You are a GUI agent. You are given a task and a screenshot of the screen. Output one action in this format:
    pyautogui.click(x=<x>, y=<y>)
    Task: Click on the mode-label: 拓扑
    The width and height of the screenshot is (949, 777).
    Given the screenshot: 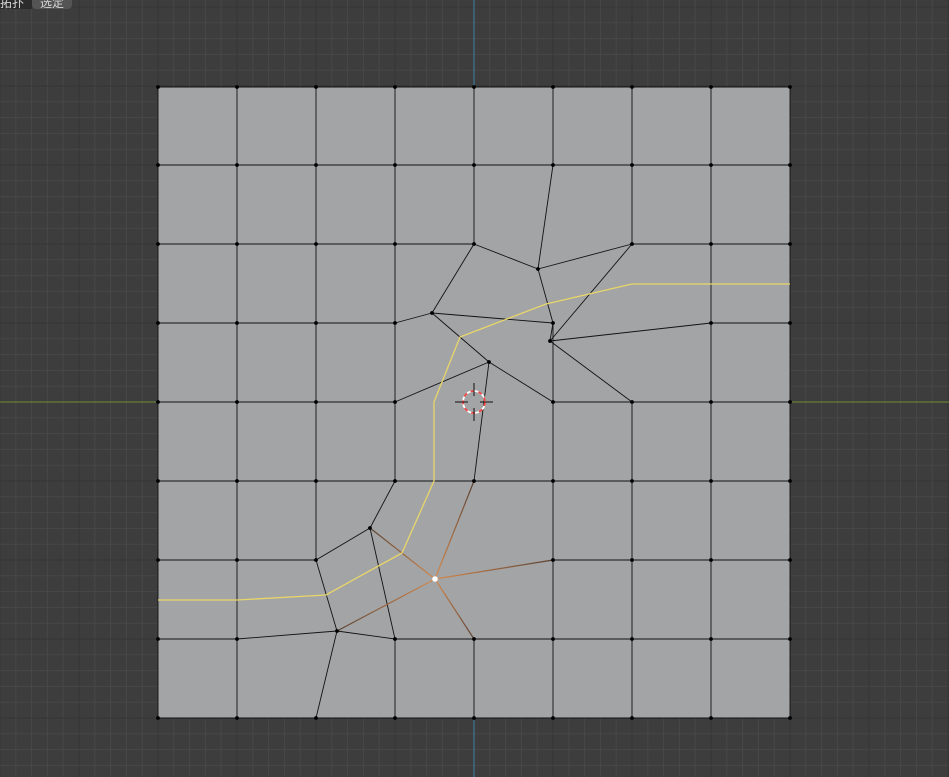 What is the action you would take?
    pyautogui.click(x=16, y=4)
    